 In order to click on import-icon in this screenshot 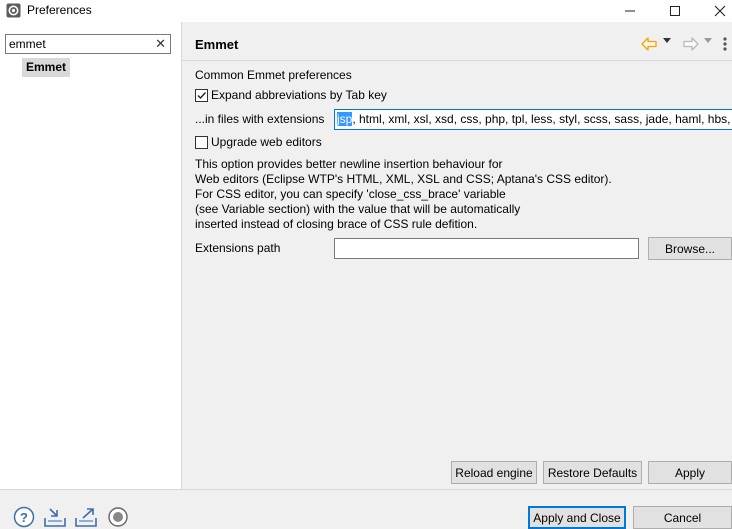, I will do `click(55, 517)`.